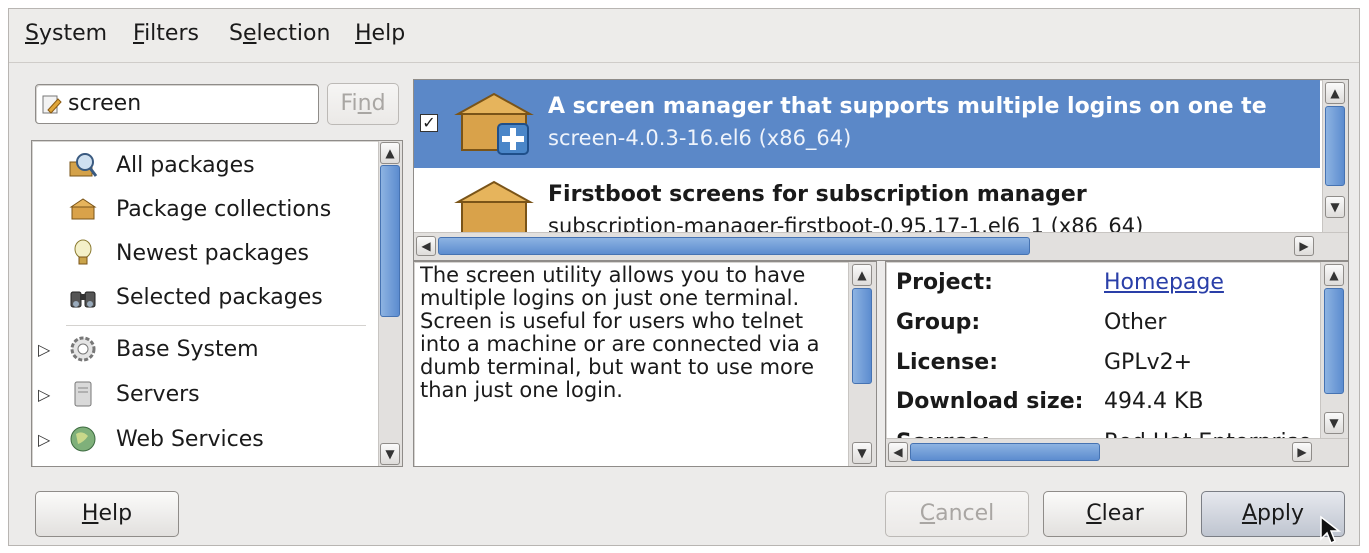  What do you see at coordinates (388, 33) in the screenshot?
I see `menu-help-label: elp` at bounding box center [388, 33].